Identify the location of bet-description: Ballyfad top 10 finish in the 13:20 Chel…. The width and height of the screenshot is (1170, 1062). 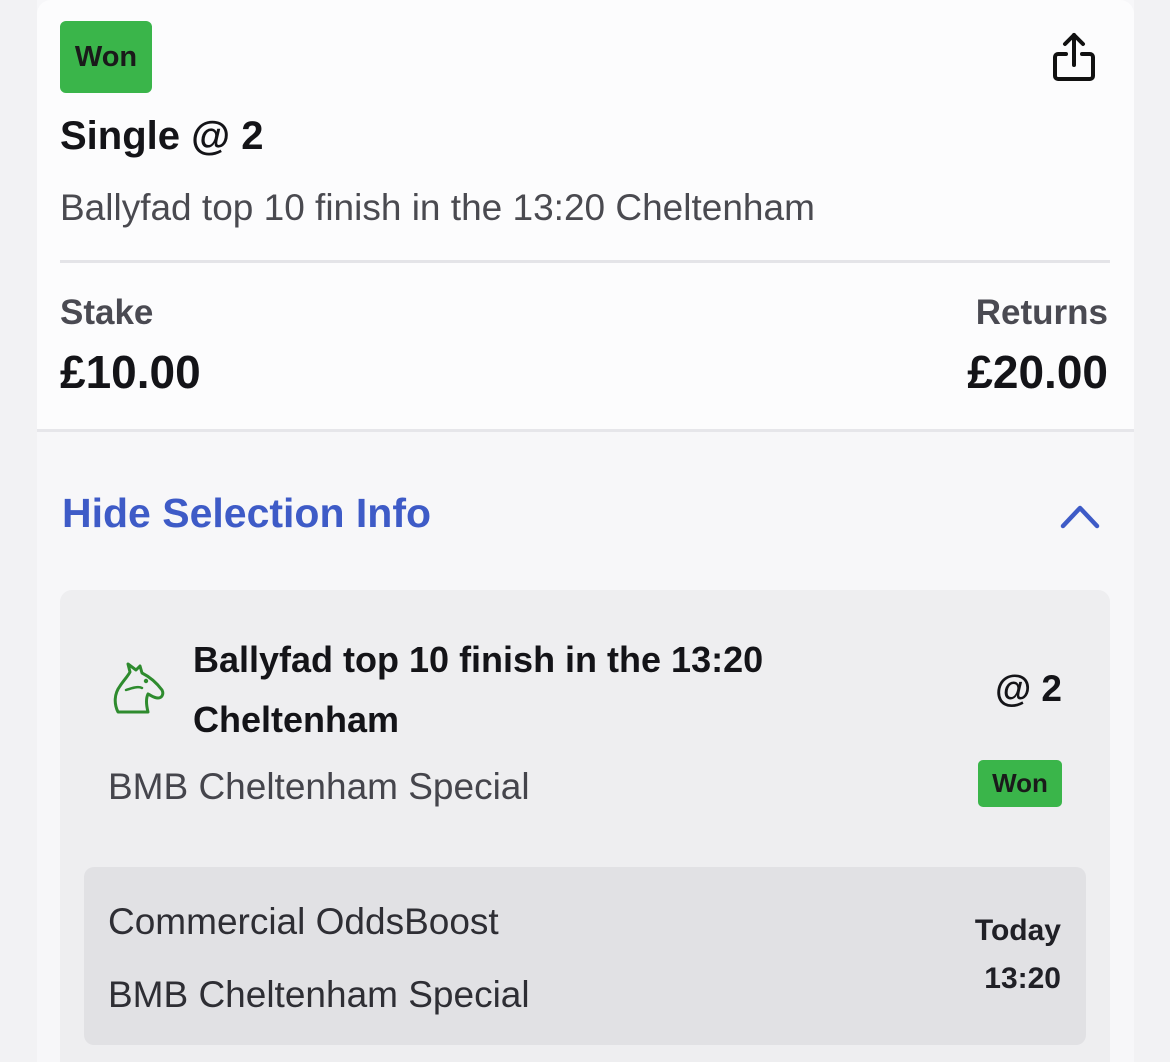
(437, 207).